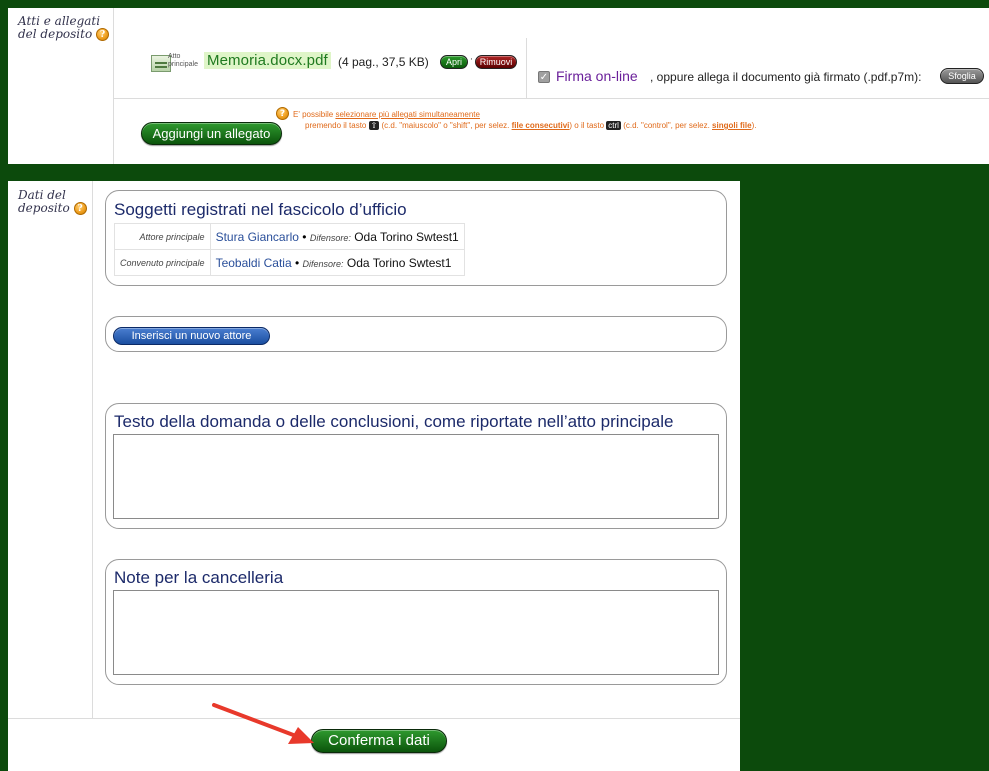  What do you see at coordinates (211, 133) in the screenshot?
I see `aggiungi-allegato-button: Aggiungi un allegato` at bounding box center [211, 133].